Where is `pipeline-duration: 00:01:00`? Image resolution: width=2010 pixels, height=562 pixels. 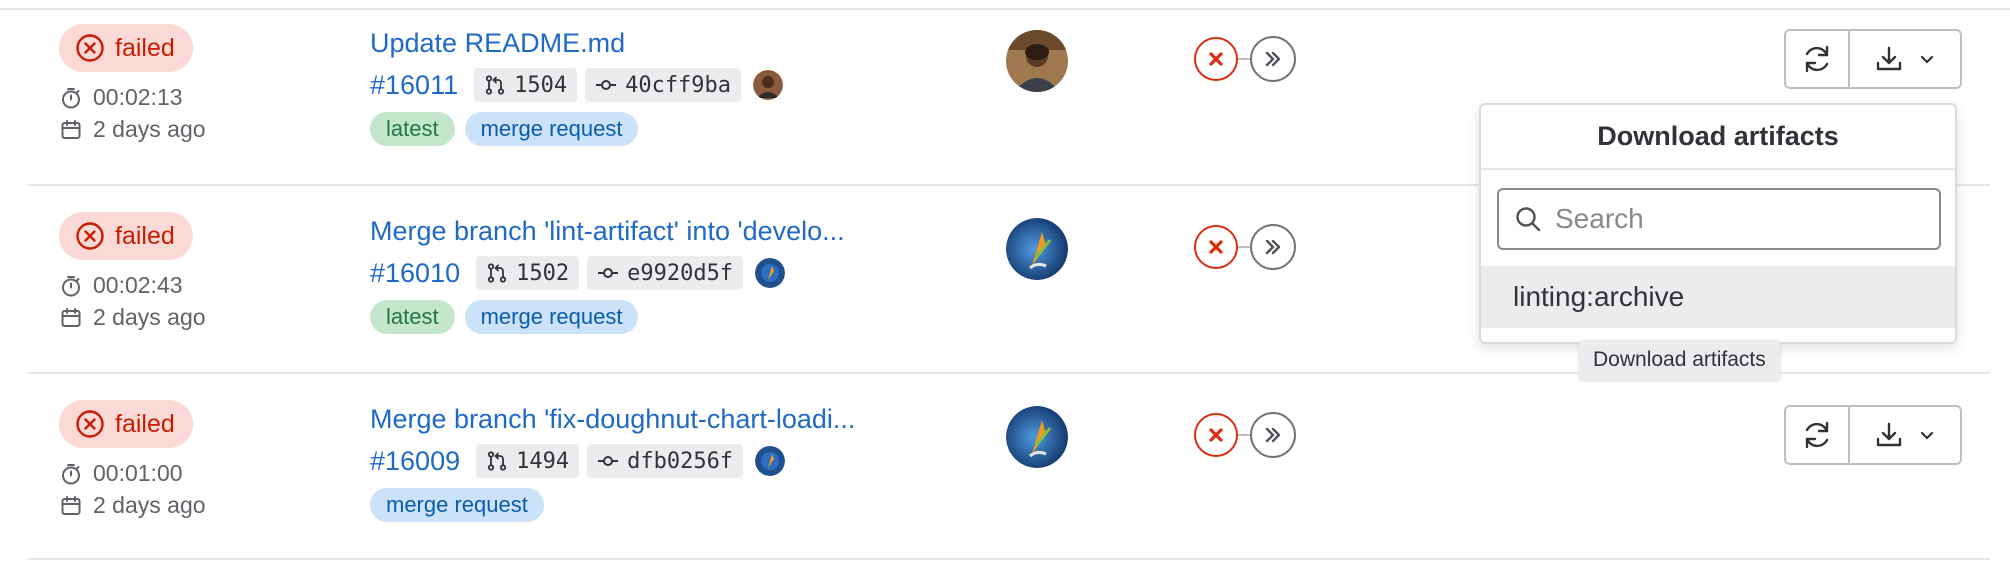 pipeline-duration: 00:01:00 is located at coordinates (121, 473).